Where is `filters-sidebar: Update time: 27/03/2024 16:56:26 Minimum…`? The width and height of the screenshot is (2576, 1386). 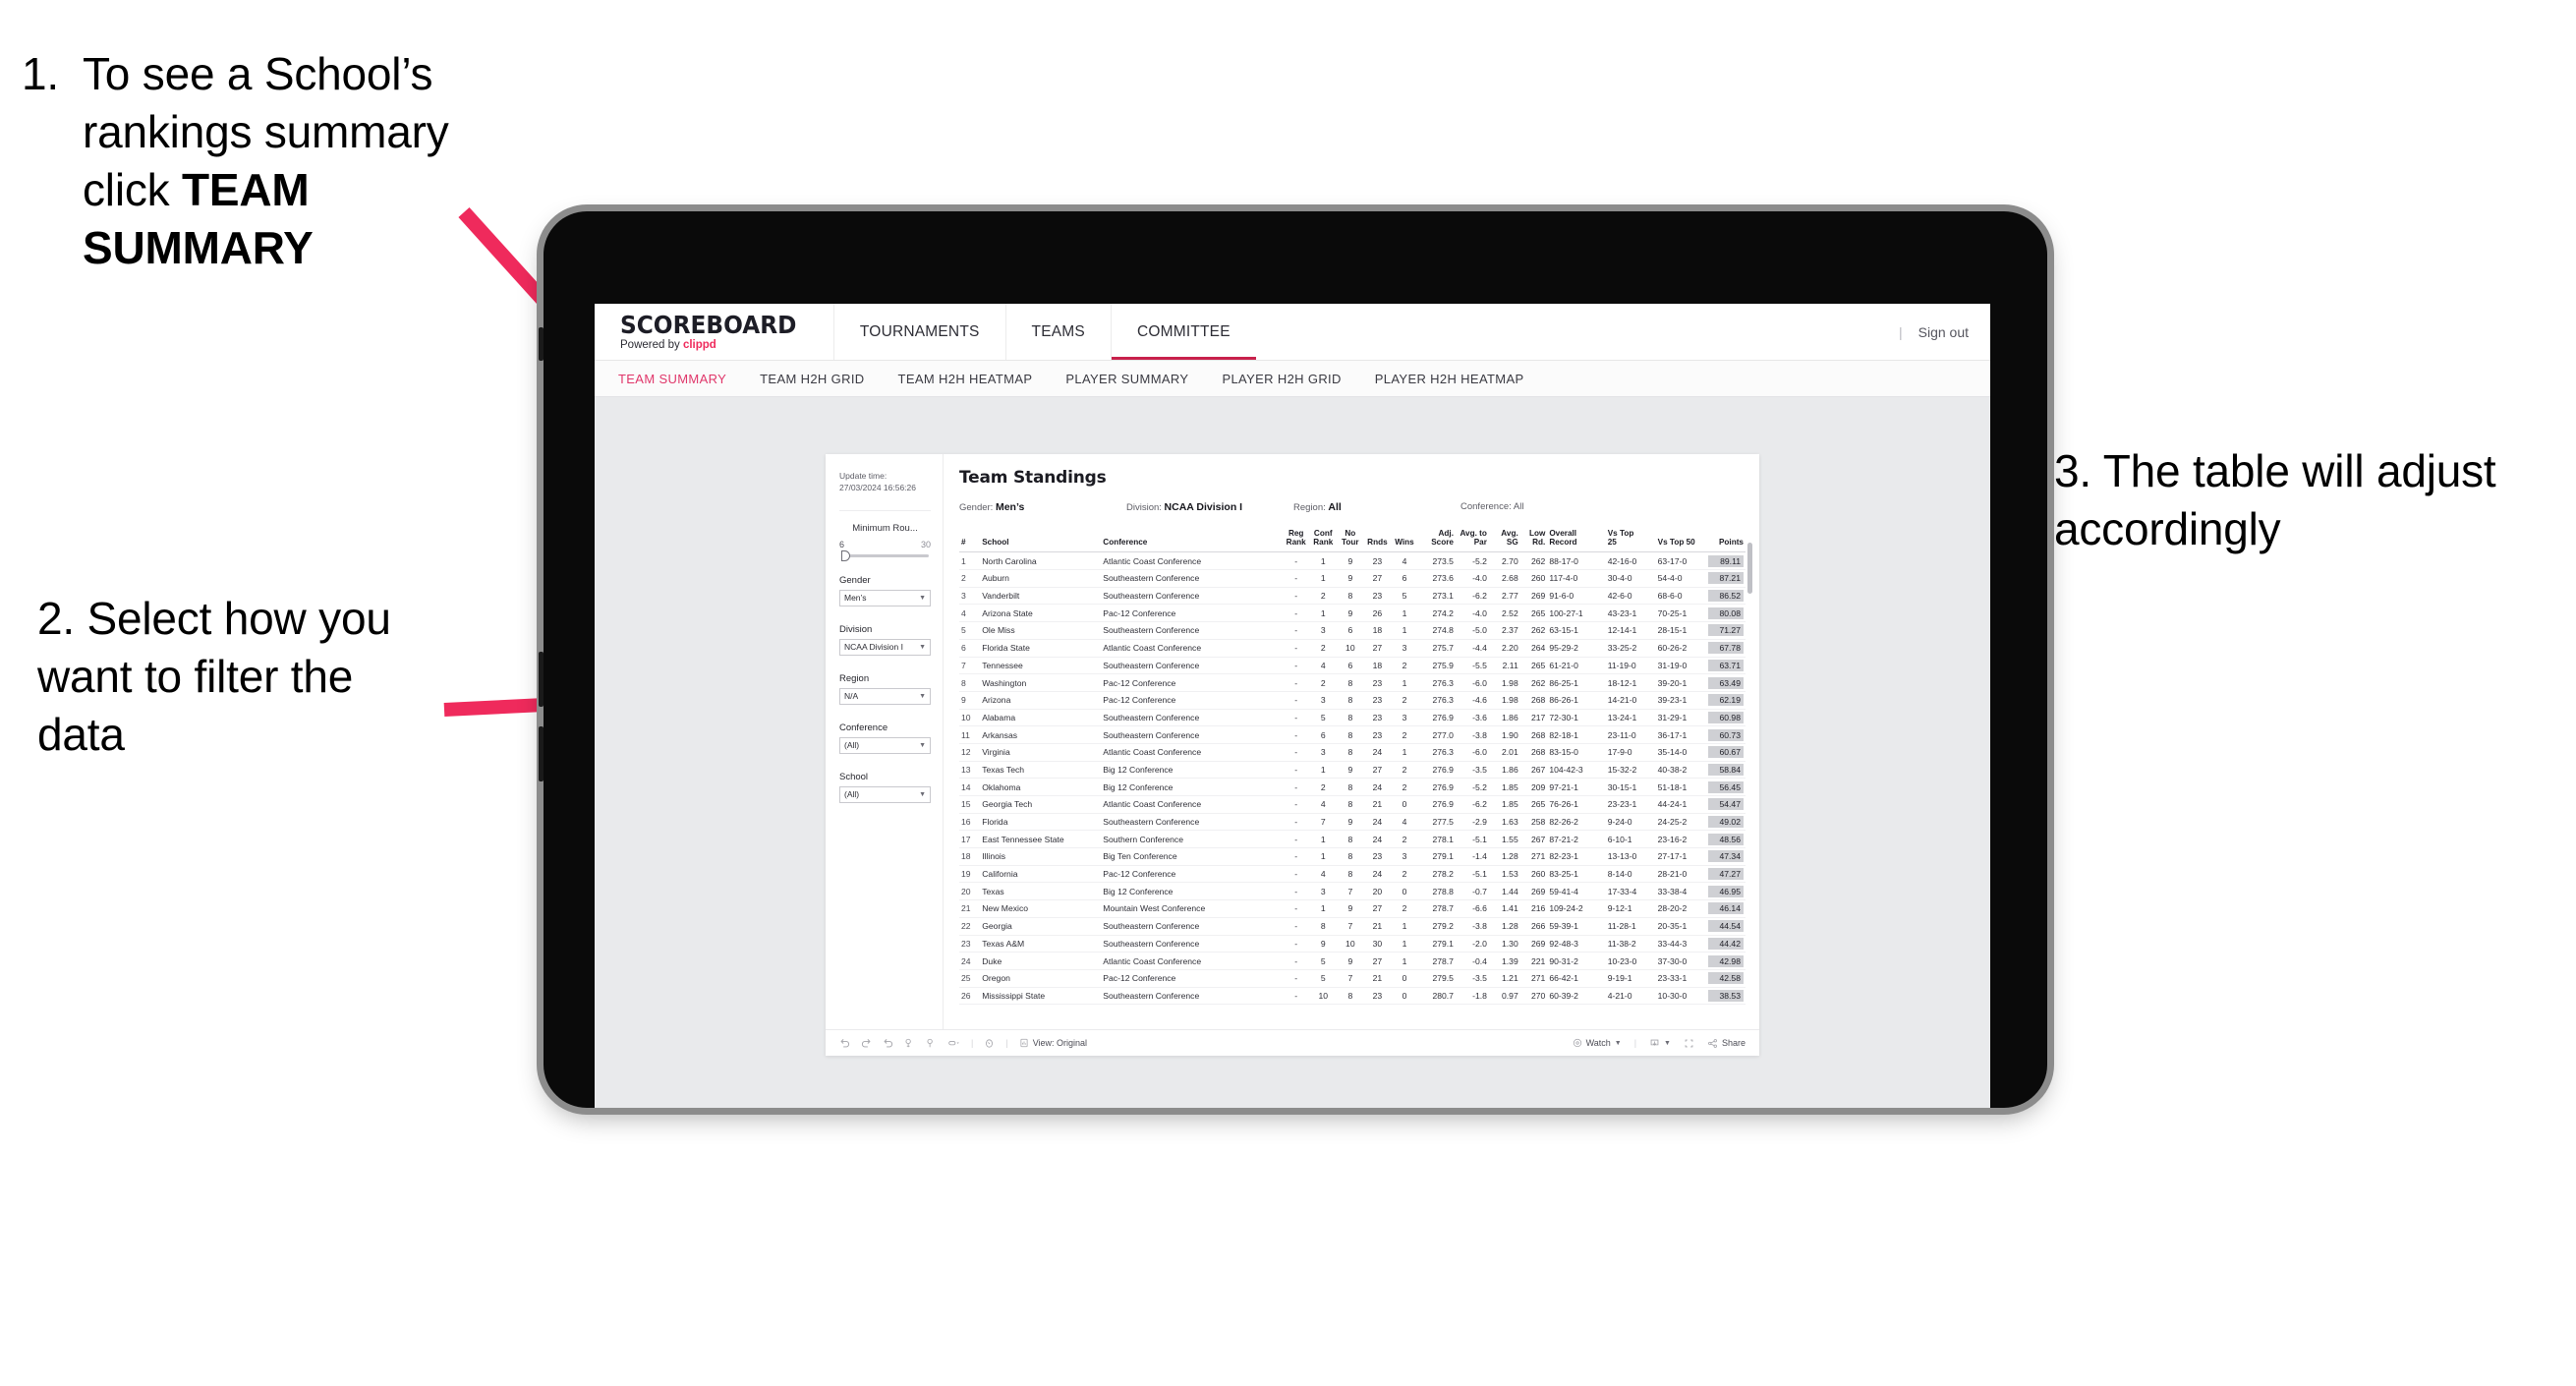 filters-sidebar: Update time: 27/03/2024 16:56:26 Minimum… is located at coordinates (885, 741).